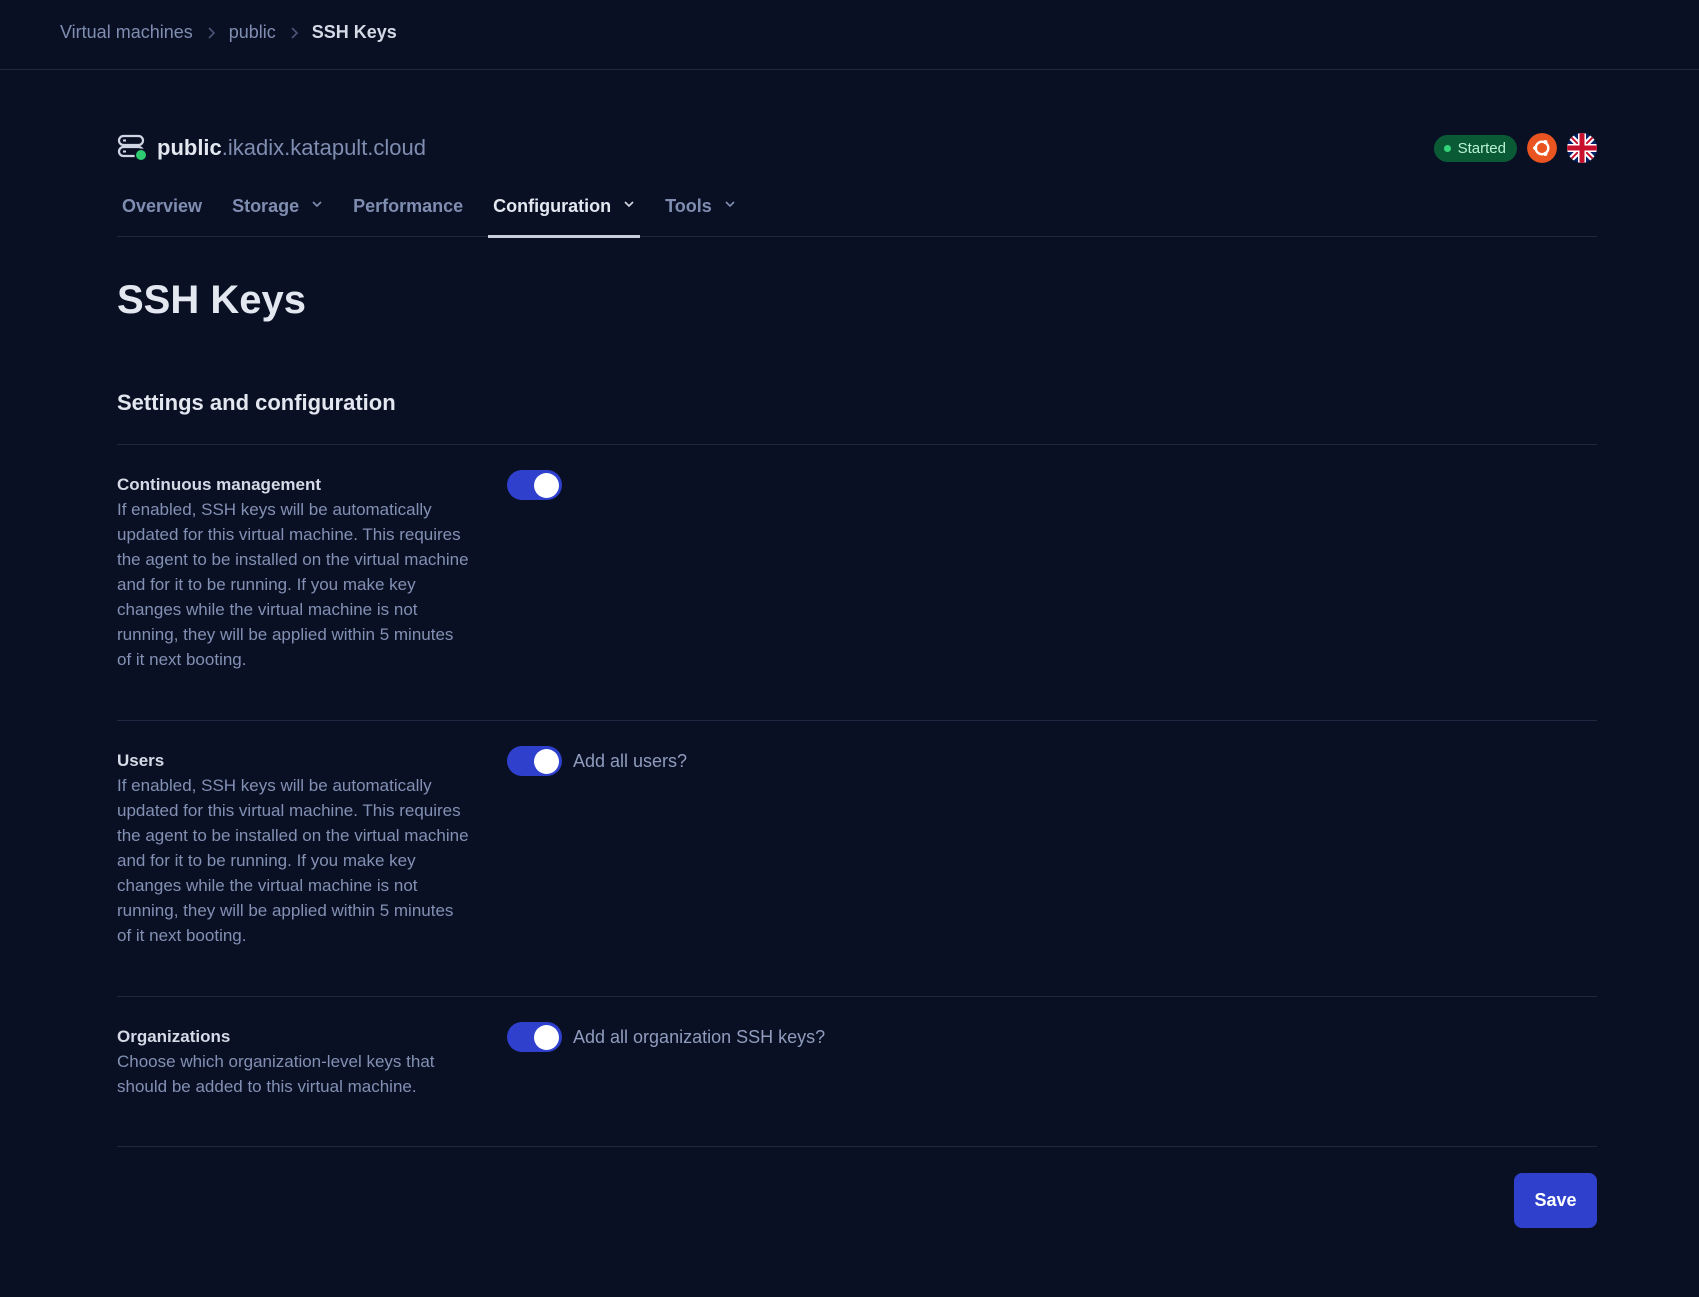  Describe the element at coordinates (162, 206) in the screenshot. I see `tab-label: Overview` at that location.